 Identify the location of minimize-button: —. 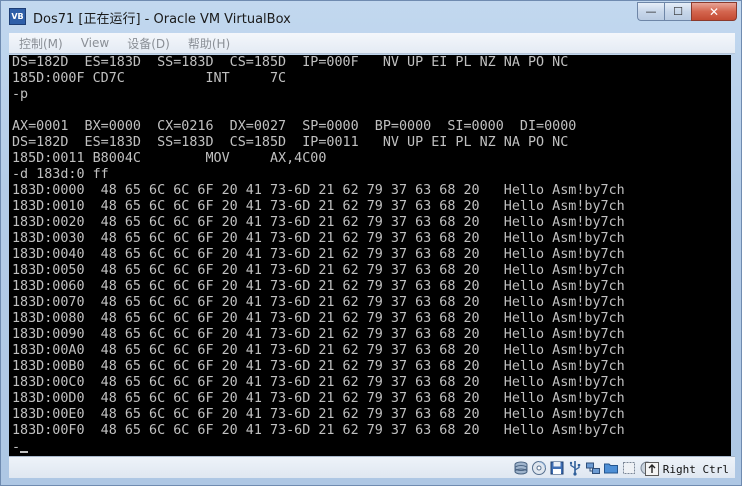
(650, 11).